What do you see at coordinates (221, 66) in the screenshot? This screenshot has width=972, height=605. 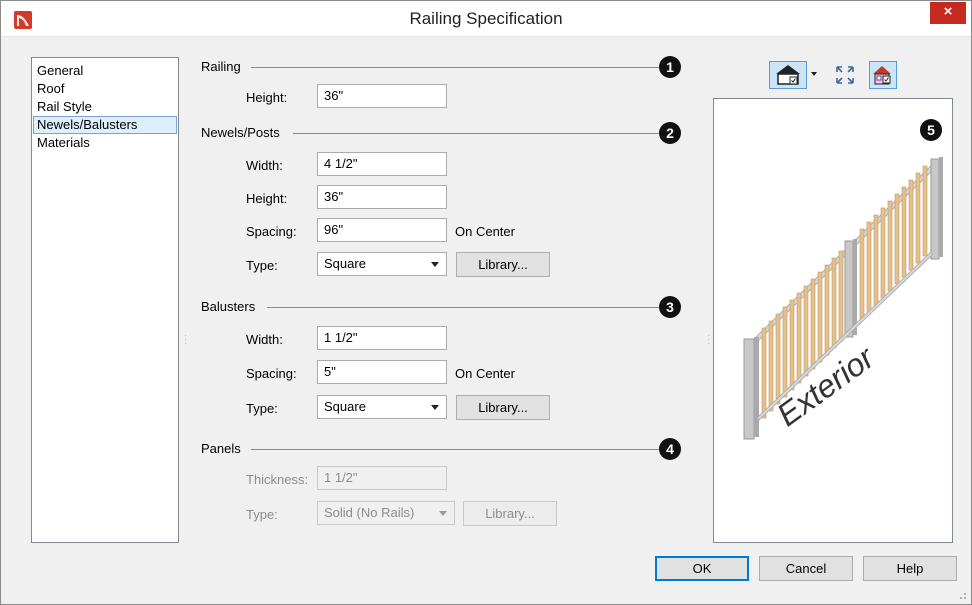 I see `railing-group-title: Railing` at bounding box center [221, 66].